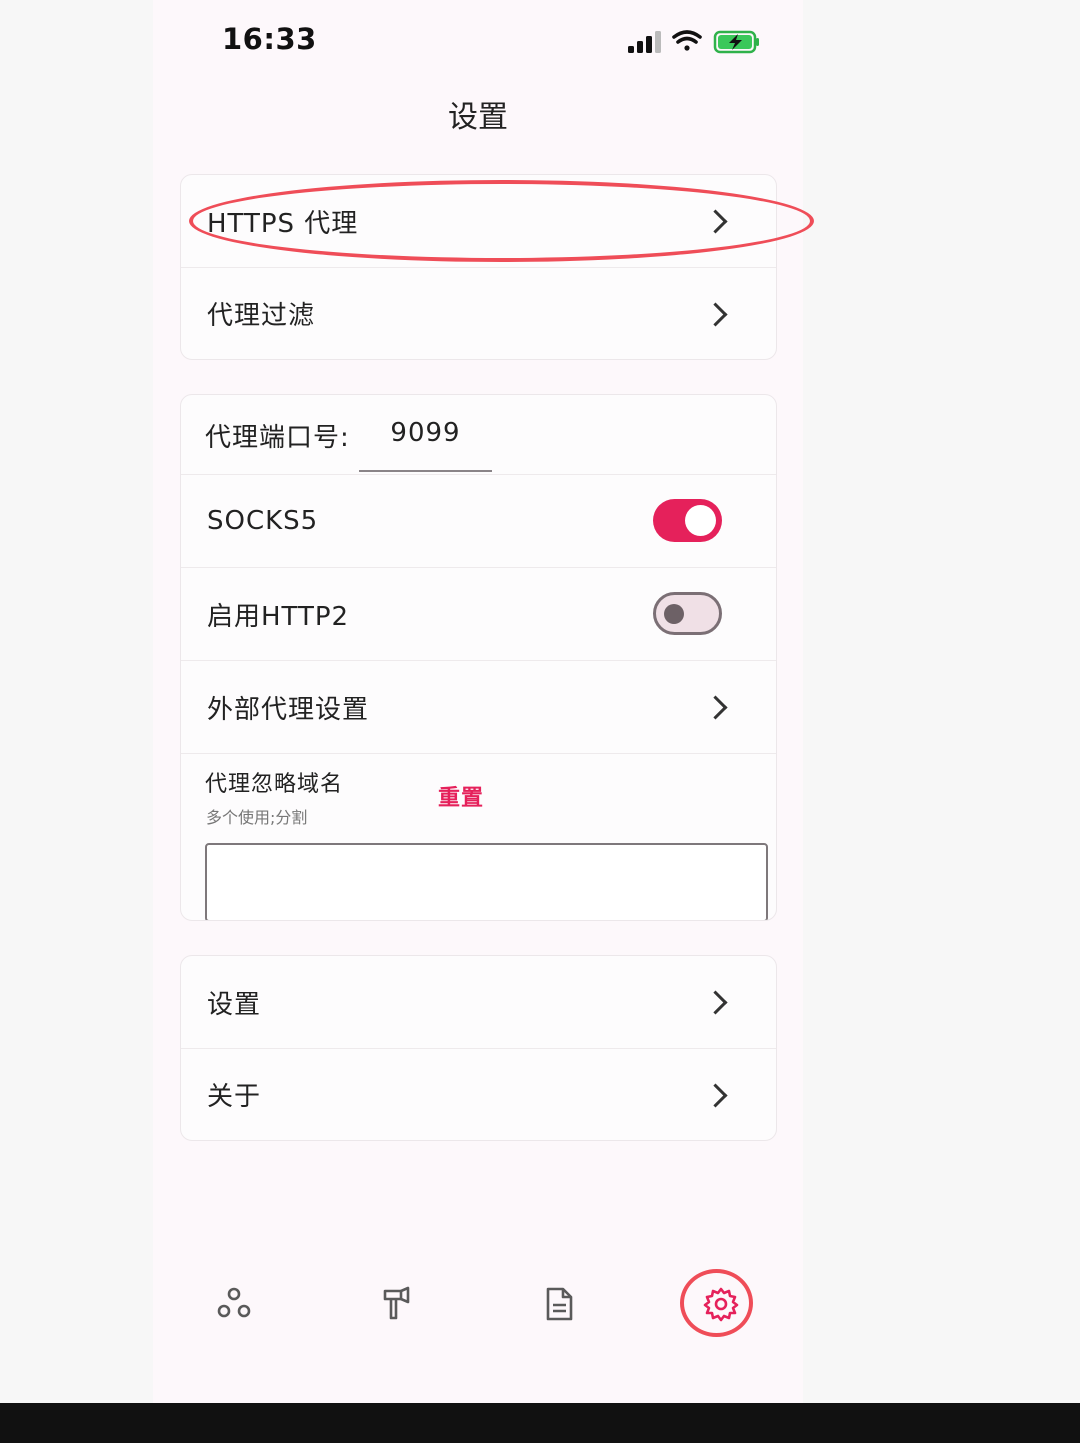 This screenshot has width=1080, height=1443. Describe the element at coordinates (397, 1304) in the screenshot. I see `hammer-icon` at that location.